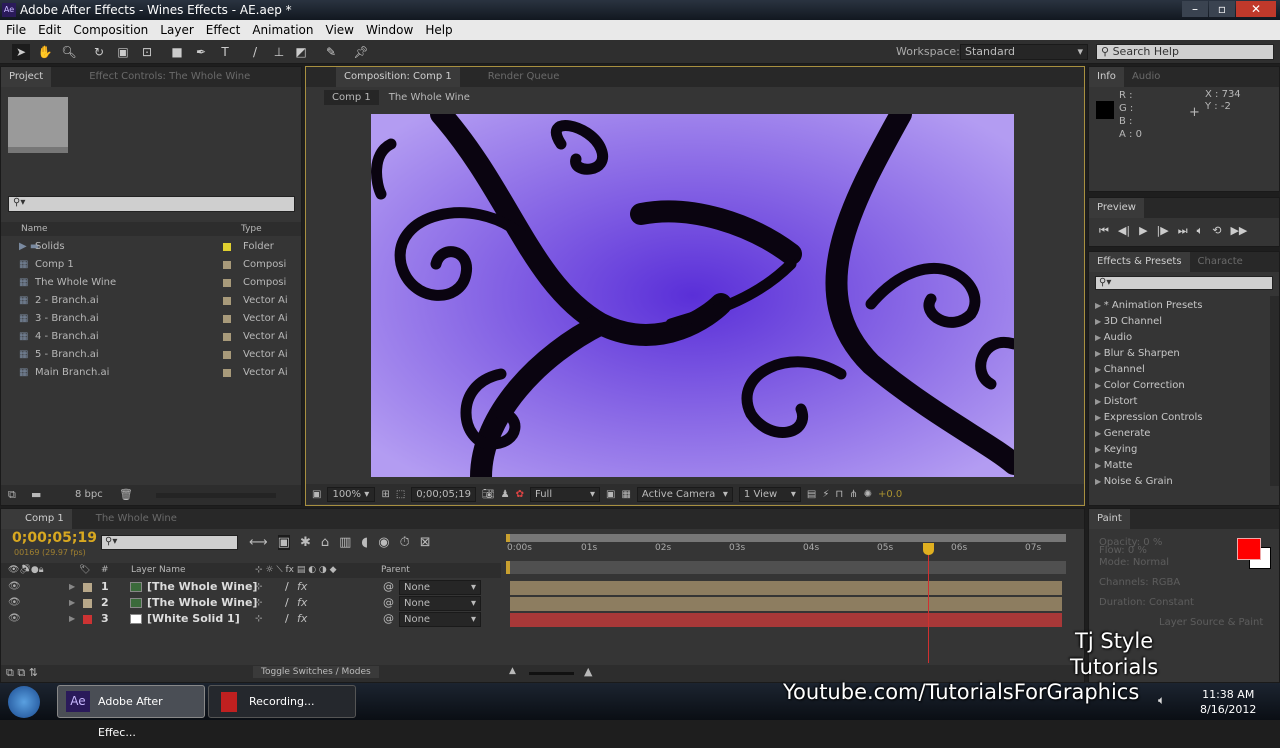  What do you see at coordinates (146, 283) in the screenshot?
I see `project-item: ▦ The Whole Wine Composi` at bounding box center [146, 283].